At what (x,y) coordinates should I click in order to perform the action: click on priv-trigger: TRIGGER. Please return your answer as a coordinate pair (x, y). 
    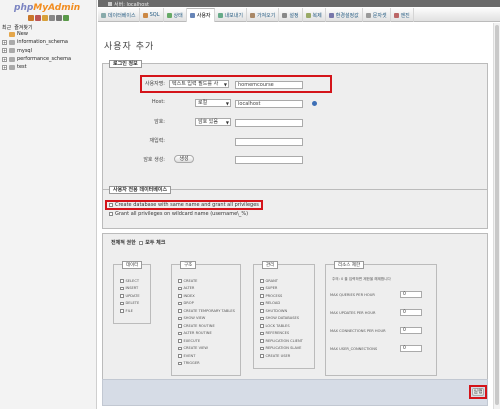
    Looking at the image, I should click on (206, 364).